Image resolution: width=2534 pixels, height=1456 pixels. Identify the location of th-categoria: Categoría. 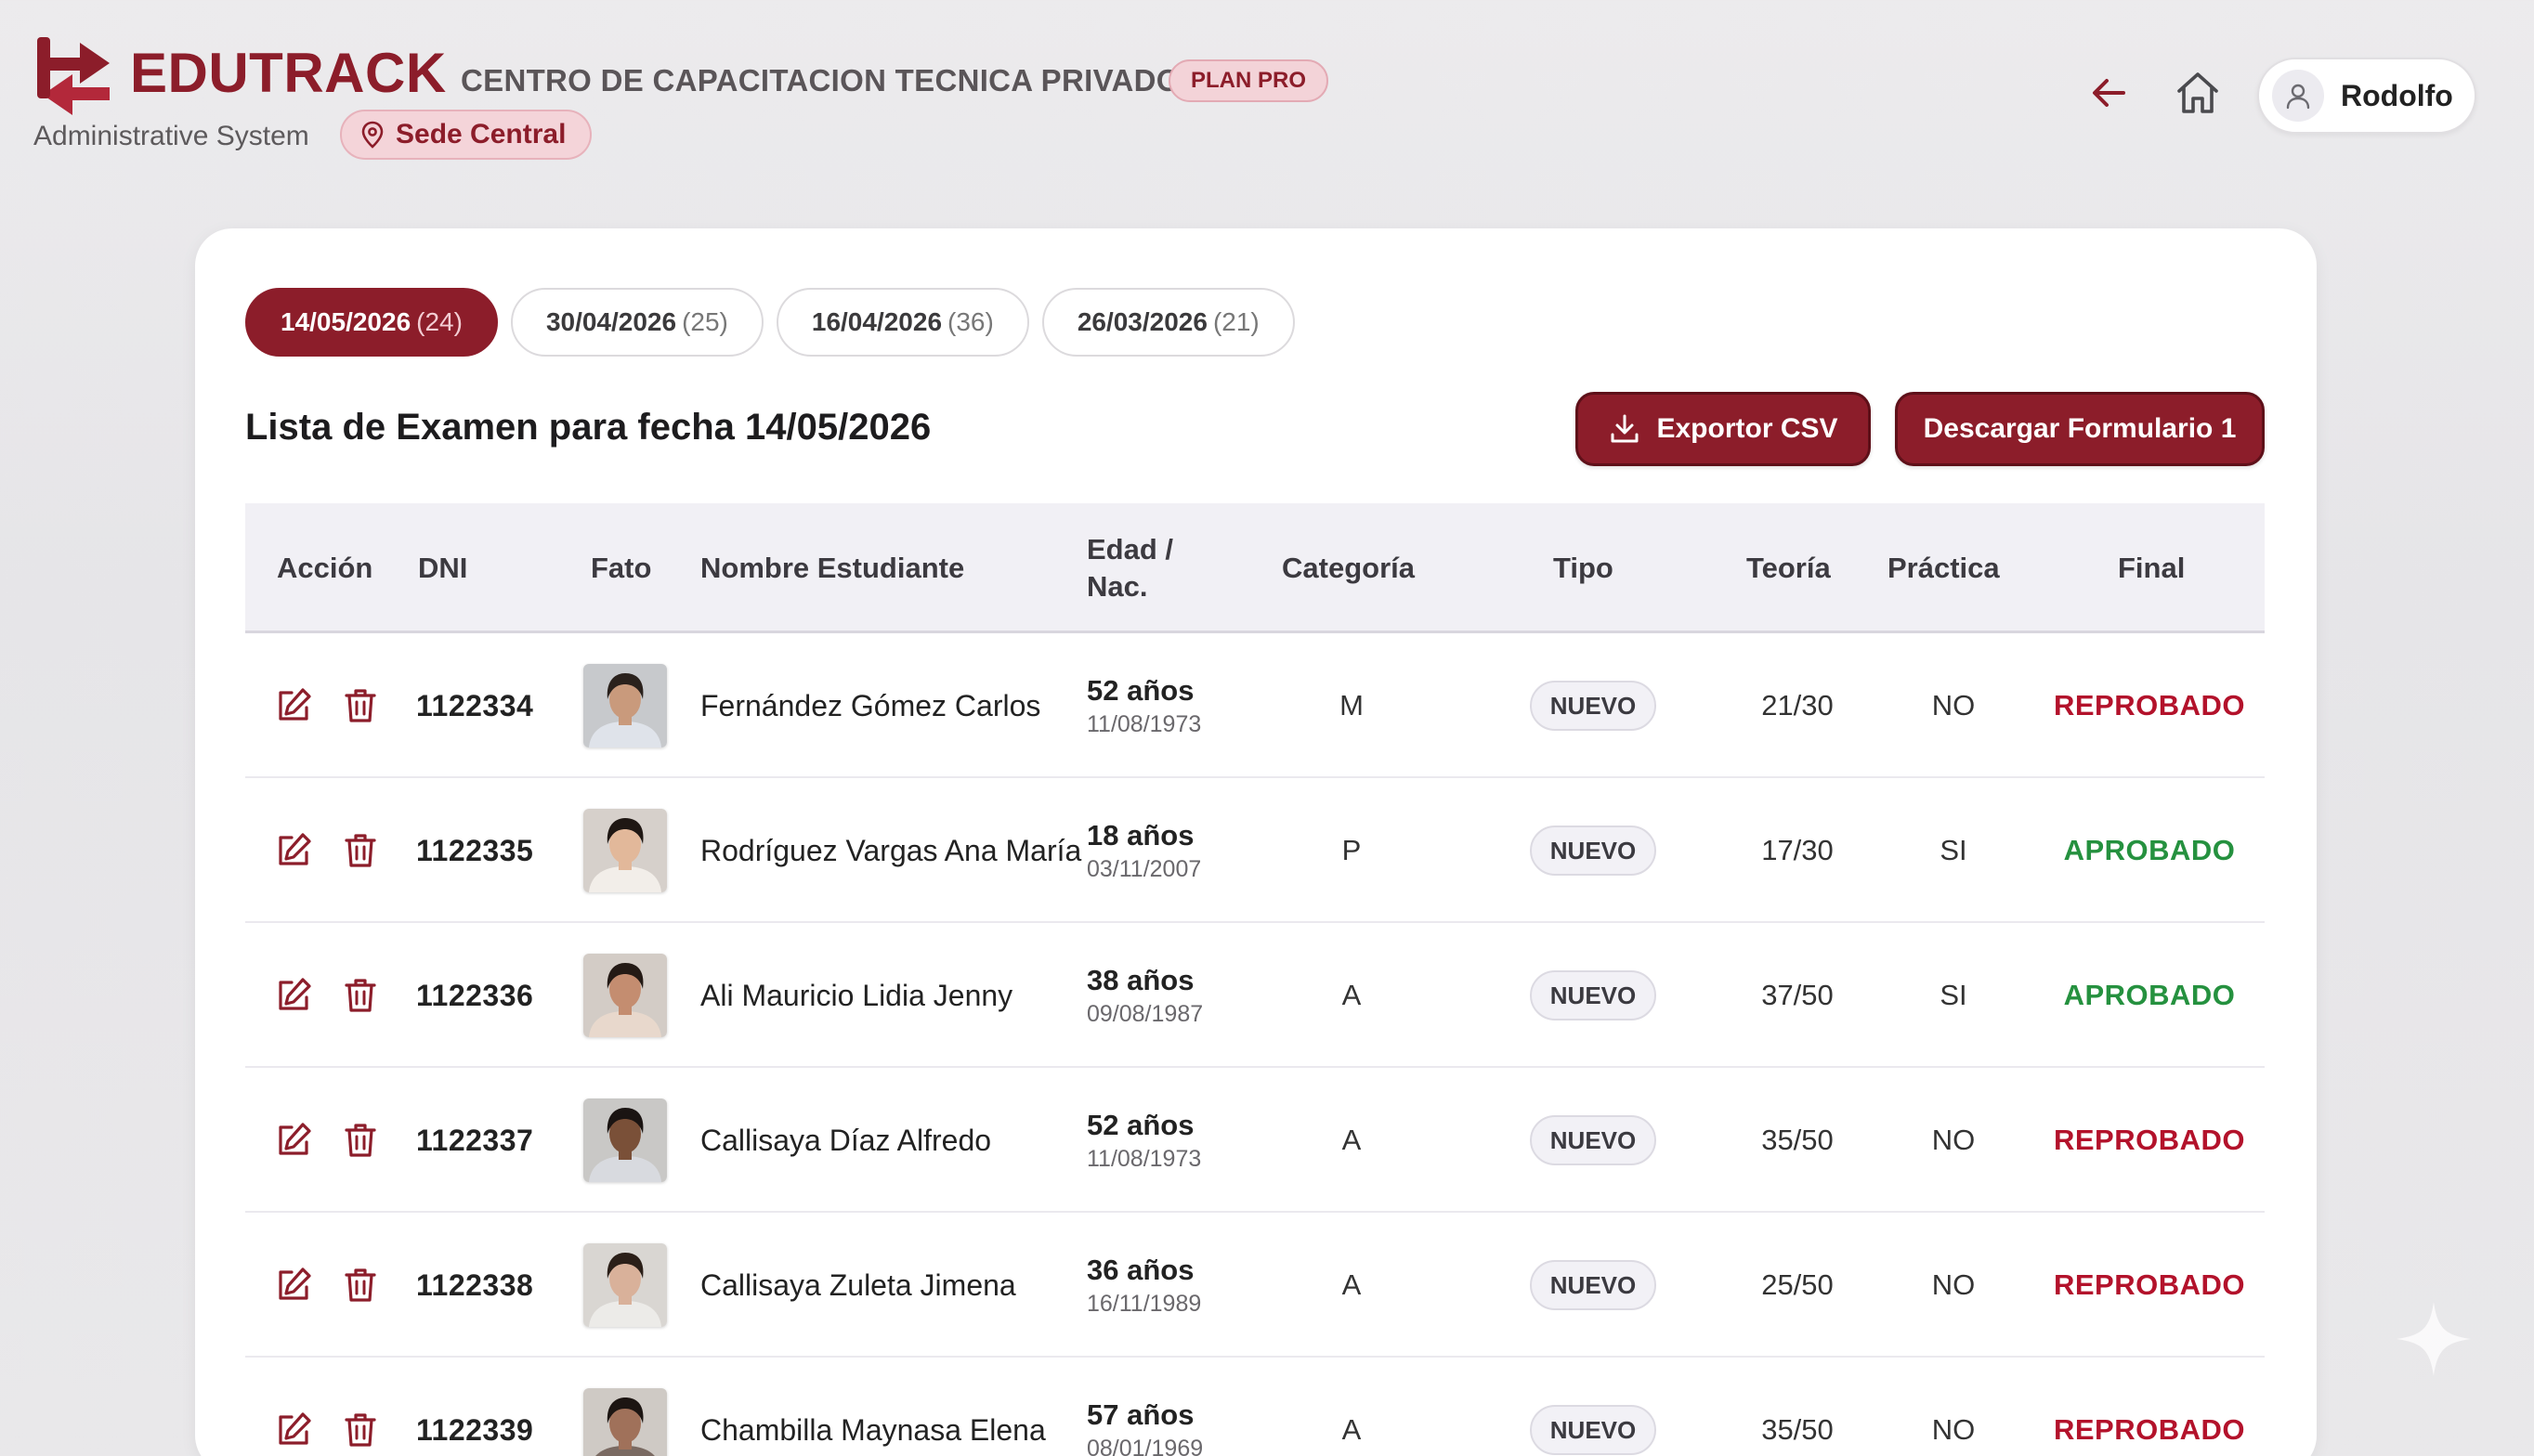
(1348, 568).